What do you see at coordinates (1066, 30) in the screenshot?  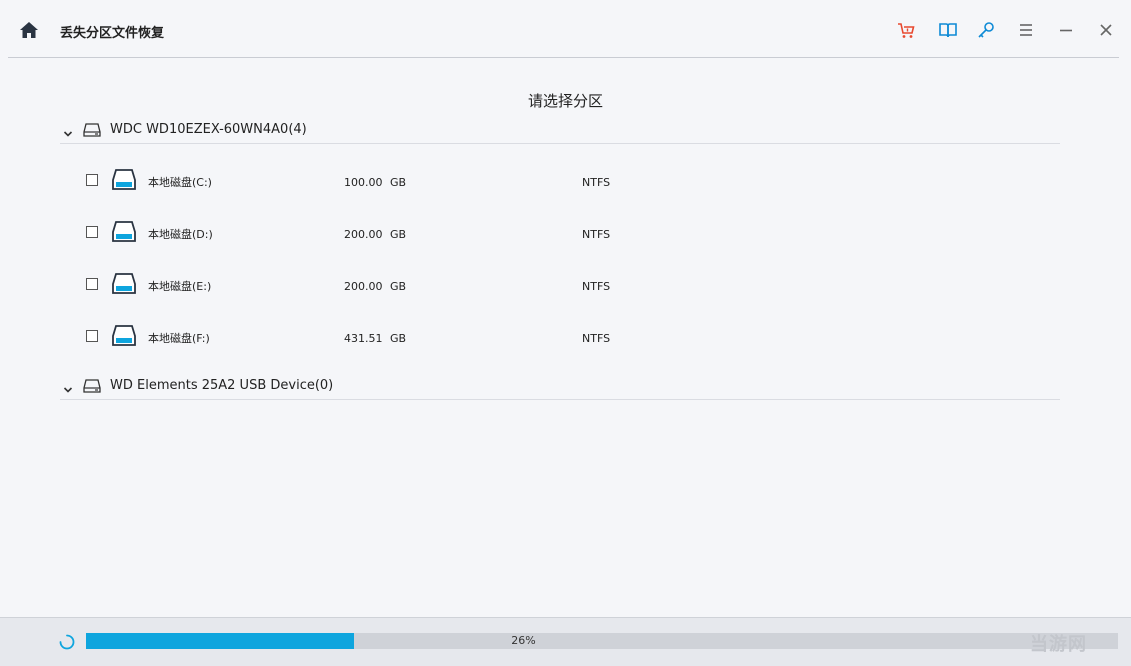 I see `minimize-icon` at bounding box center [1066, 30].